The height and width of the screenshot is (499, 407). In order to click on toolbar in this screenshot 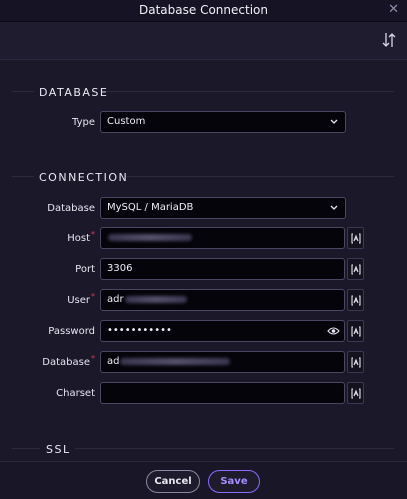, I will do `click(203, 41)`.